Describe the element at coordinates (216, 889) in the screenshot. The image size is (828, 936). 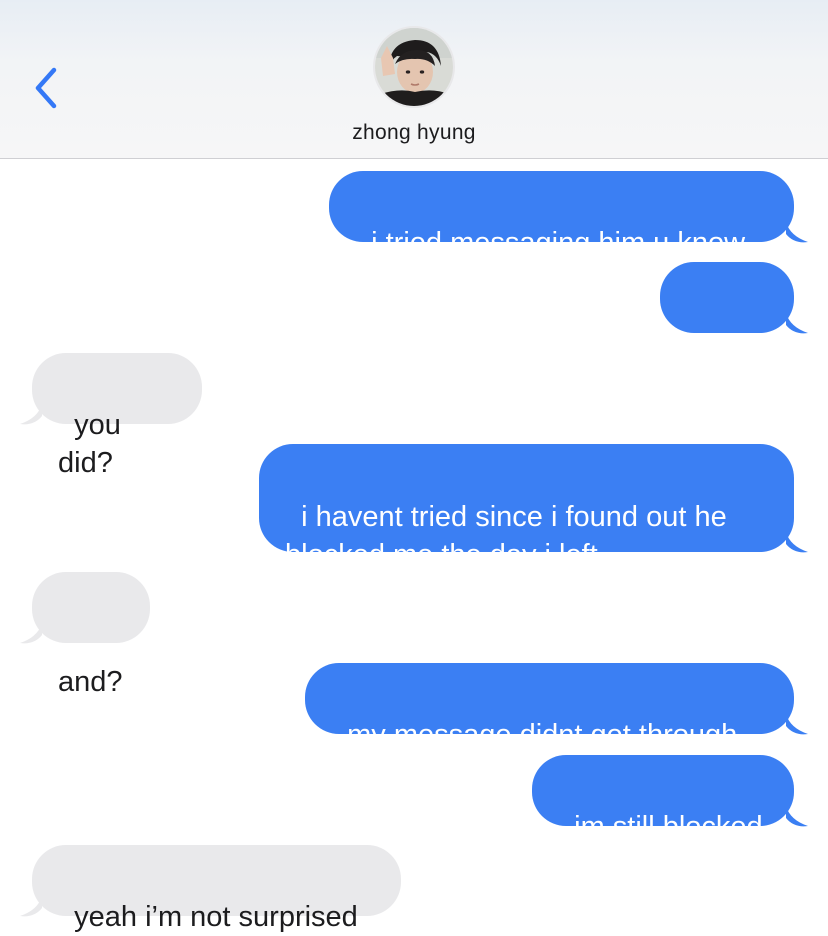
I see `message-bubble-received: yeah i’m not surprised` at that location.